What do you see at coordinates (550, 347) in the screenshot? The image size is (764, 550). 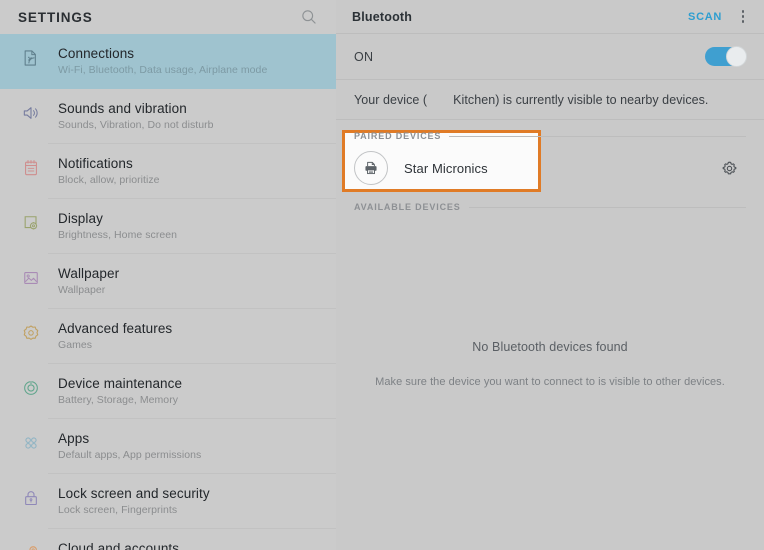 I see `empty-state-title: No Bluetooth devices found` at bounding box center [550, 347].